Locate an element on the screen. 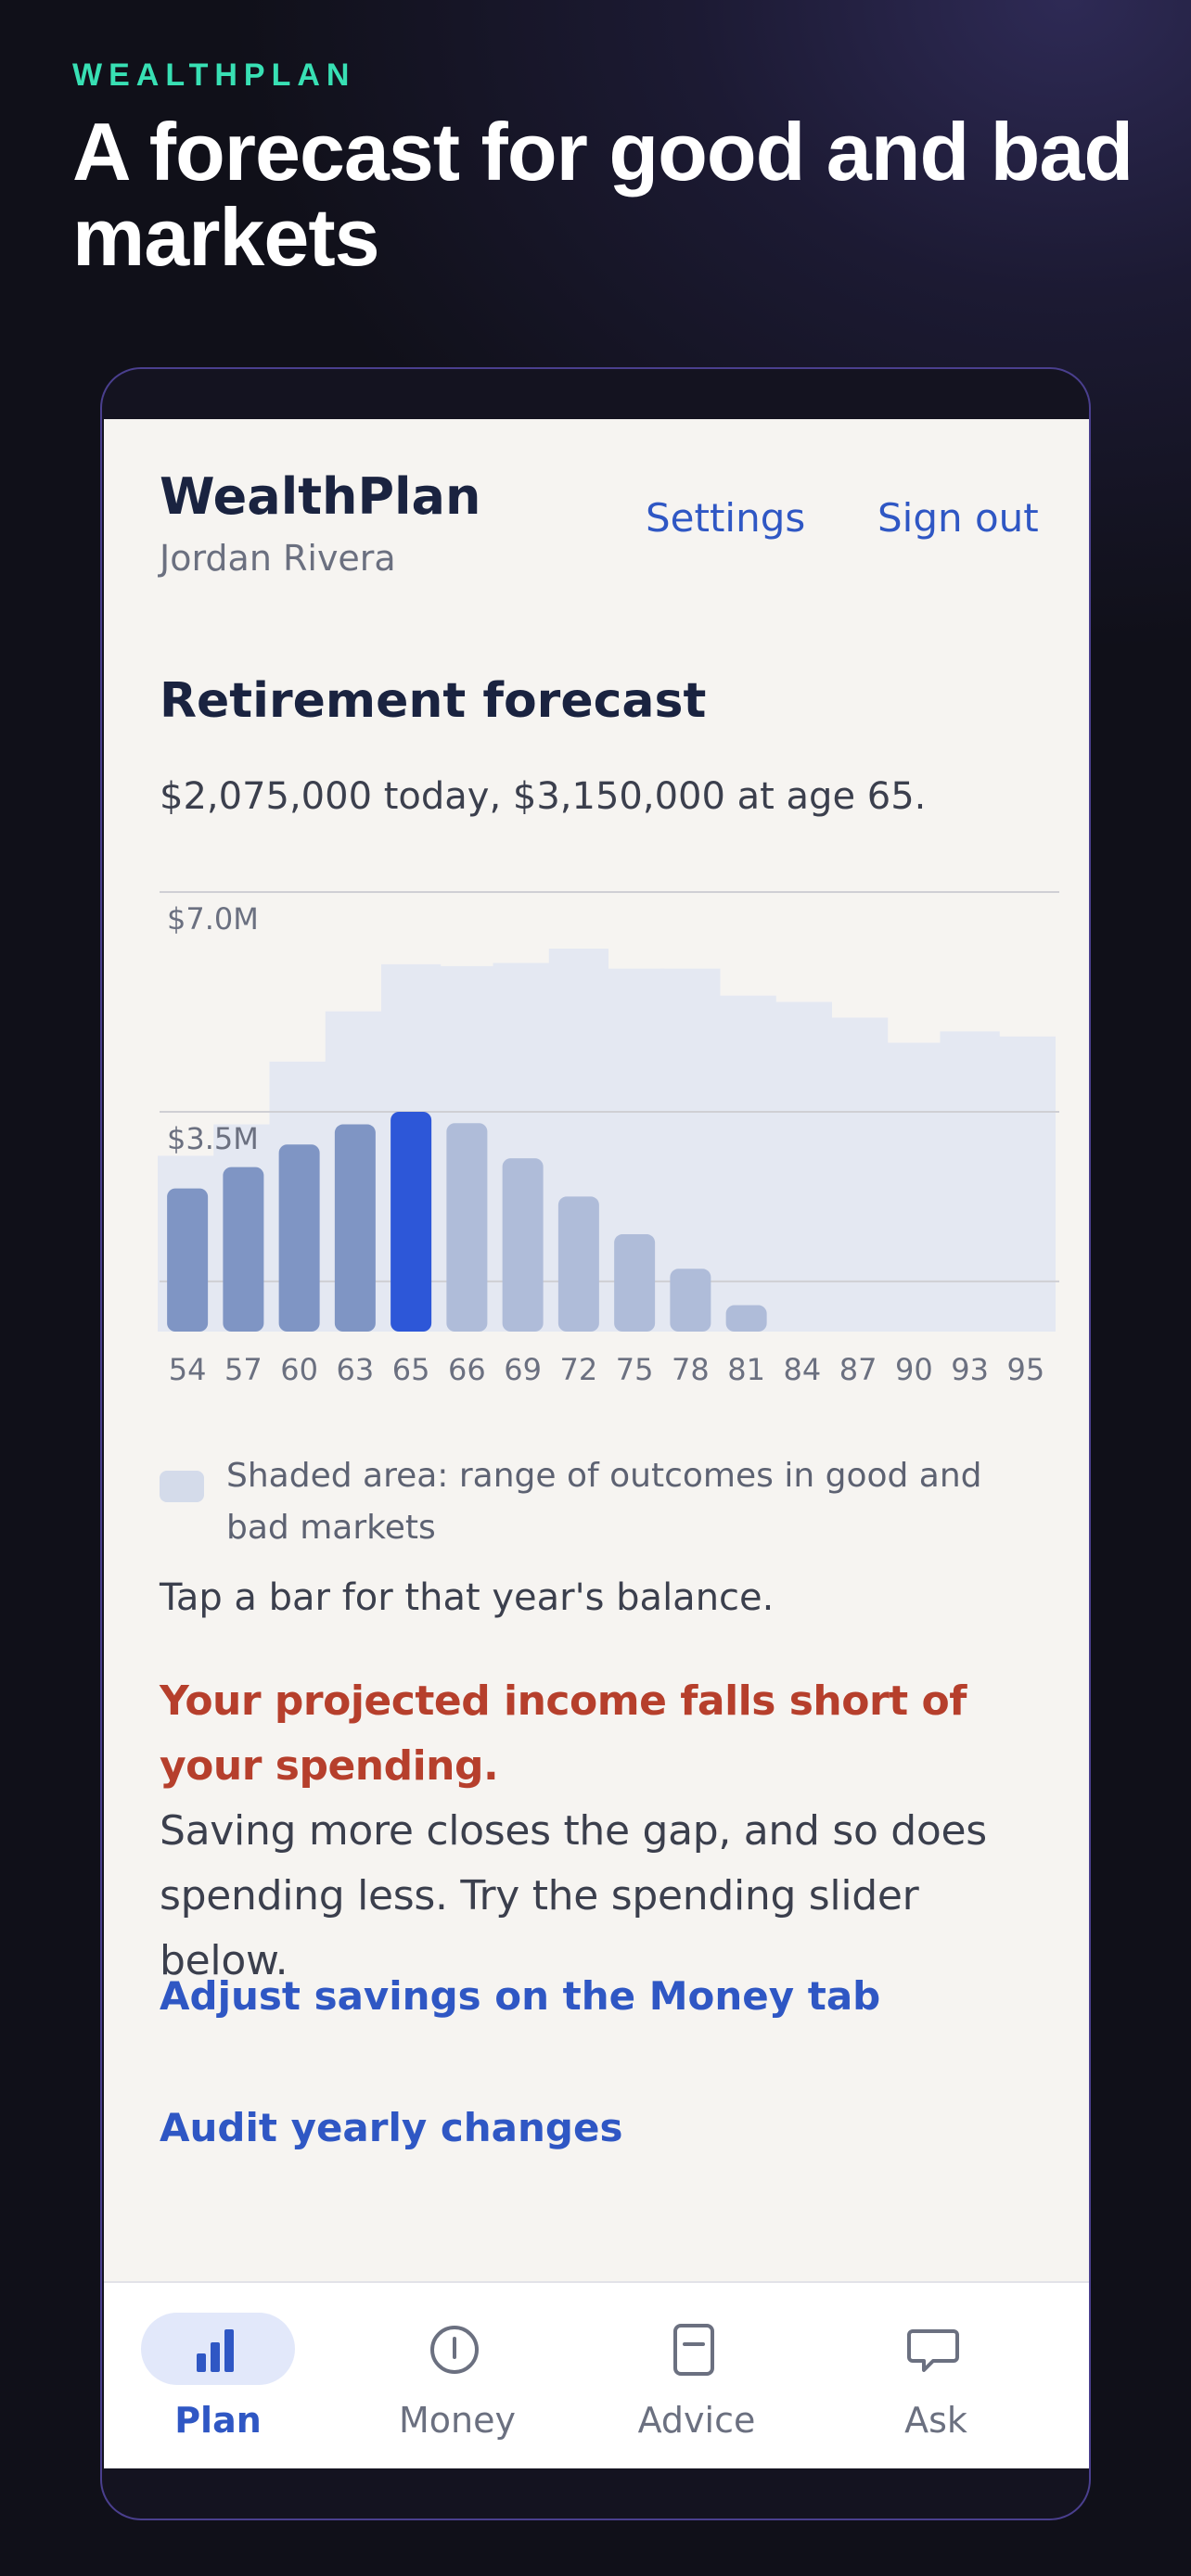 This screenshot has height=2576, width=1191. tab-label: Advice is located at coordinates (696, 2420).